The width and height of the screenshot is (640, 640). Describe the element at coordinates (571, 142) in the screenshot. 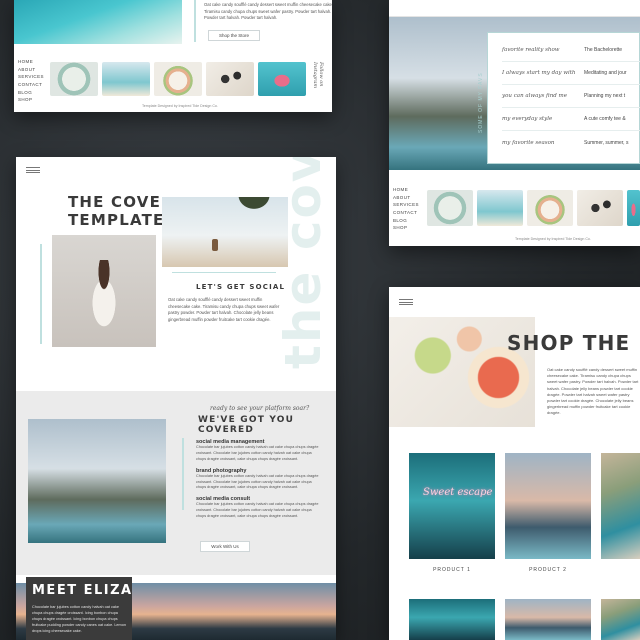

I see `fav-row: my favorite season Summer, summer, s` at that location.